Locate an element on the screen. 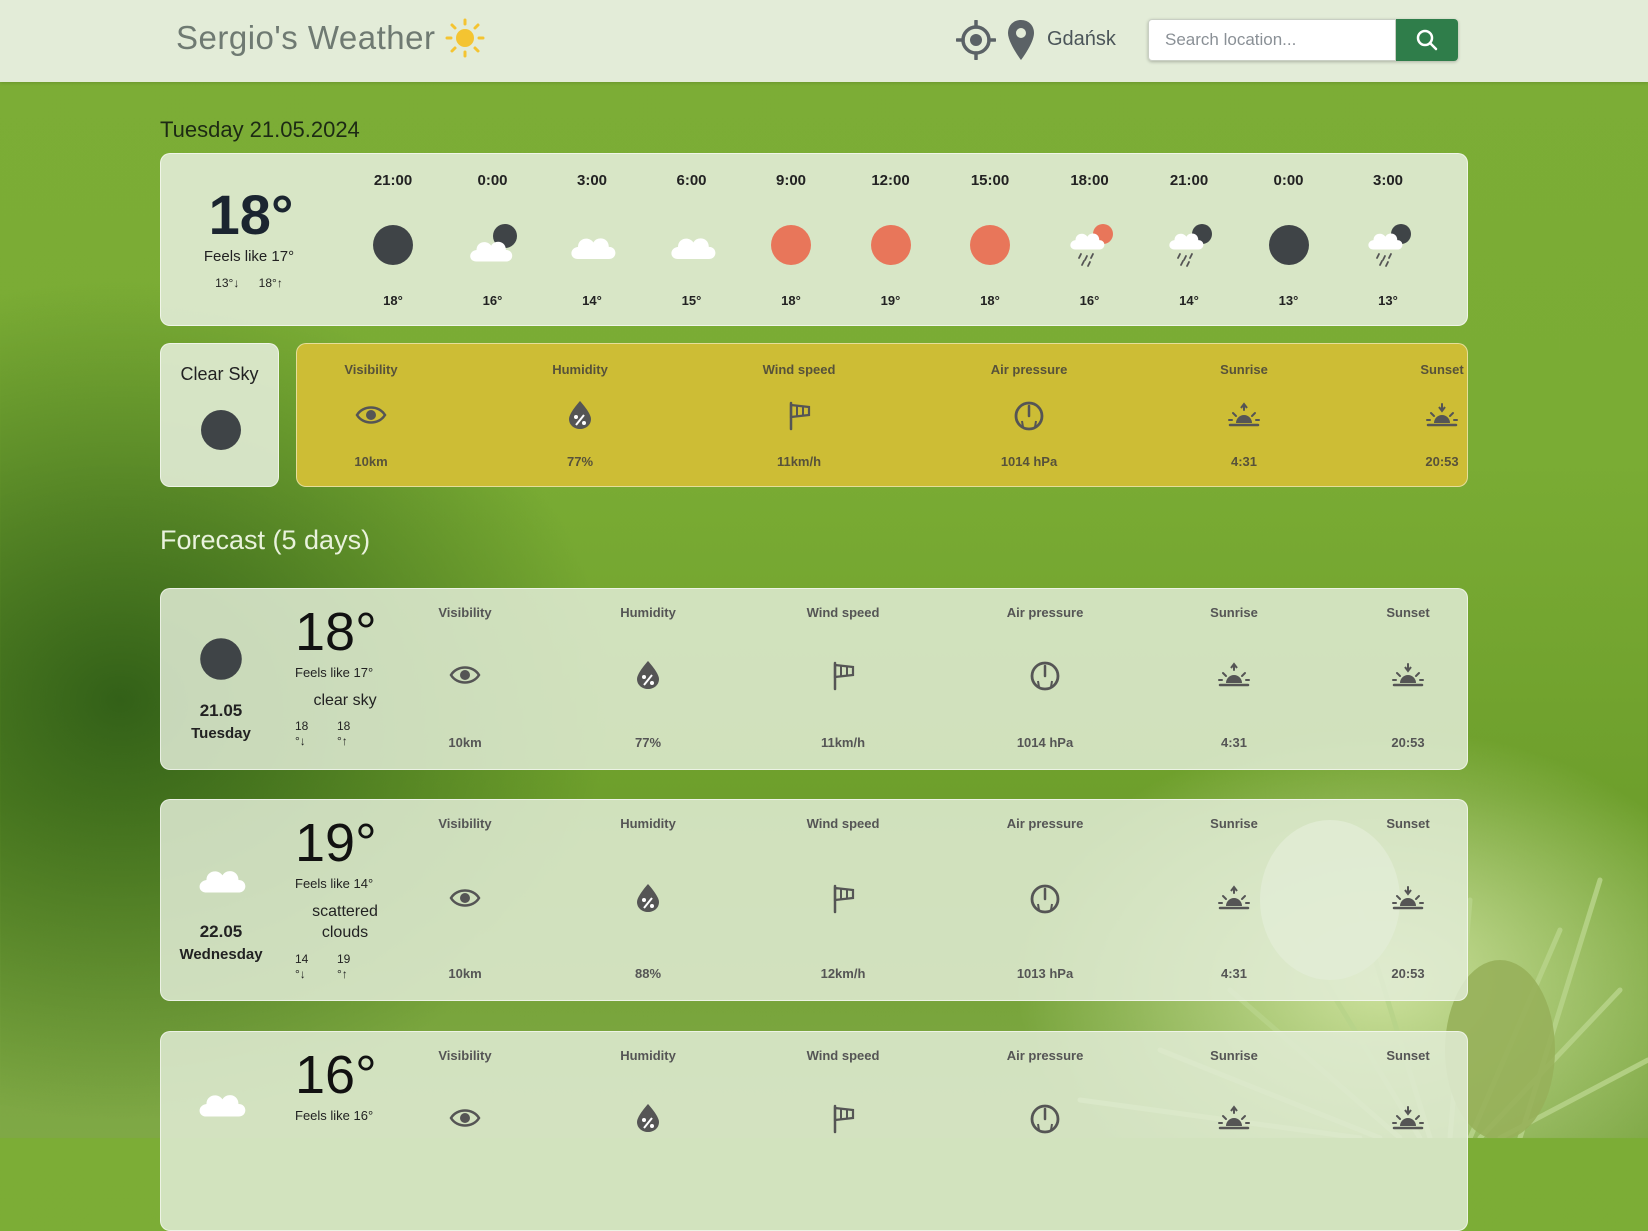 The height and width of the screenshot is (1231, 1648). detail-value: 11km/h is located at coordinates (799, 461).